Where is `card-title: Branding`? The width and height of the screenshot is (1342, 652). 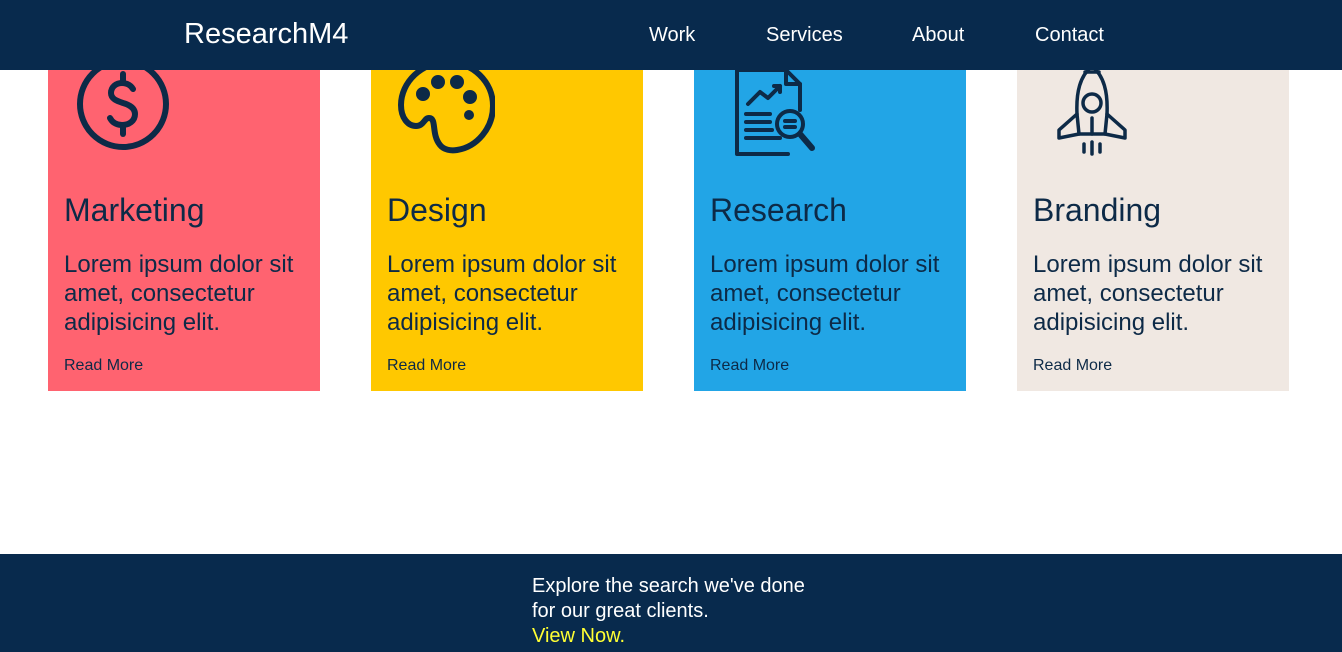 card-title: Branding is located at coordinates (1097, 210).